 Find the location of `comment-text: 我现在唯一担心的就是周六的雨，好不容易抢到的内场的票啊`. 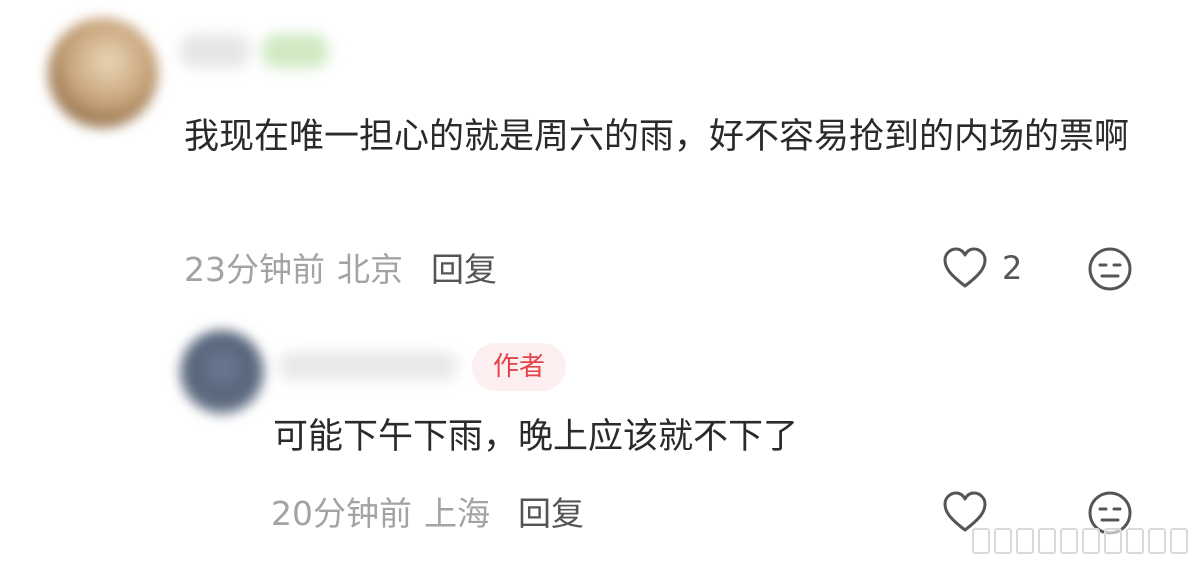

comment-text: 我现在唯一担心的就是周六的雨，好不容易抢到的内场的票啊 is located at coordinates (657, 137).